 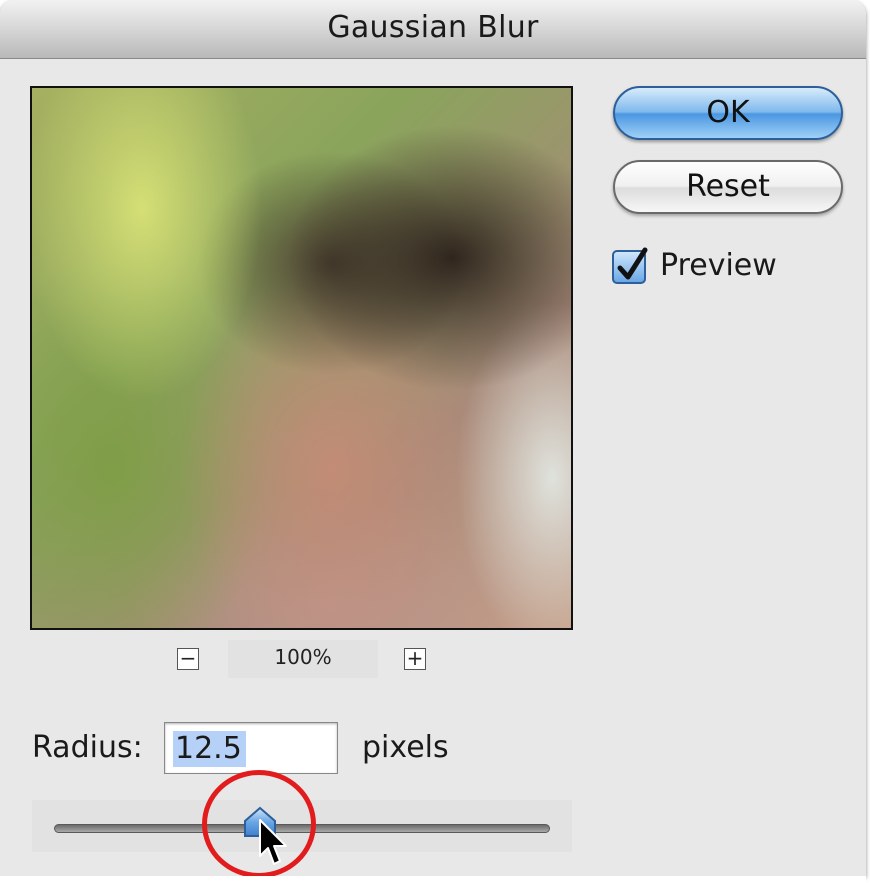 What do you see at coordinates (273, 842) in the screenshot?
I see `mouse-pointer-icon` at bounding box center [273, 842].